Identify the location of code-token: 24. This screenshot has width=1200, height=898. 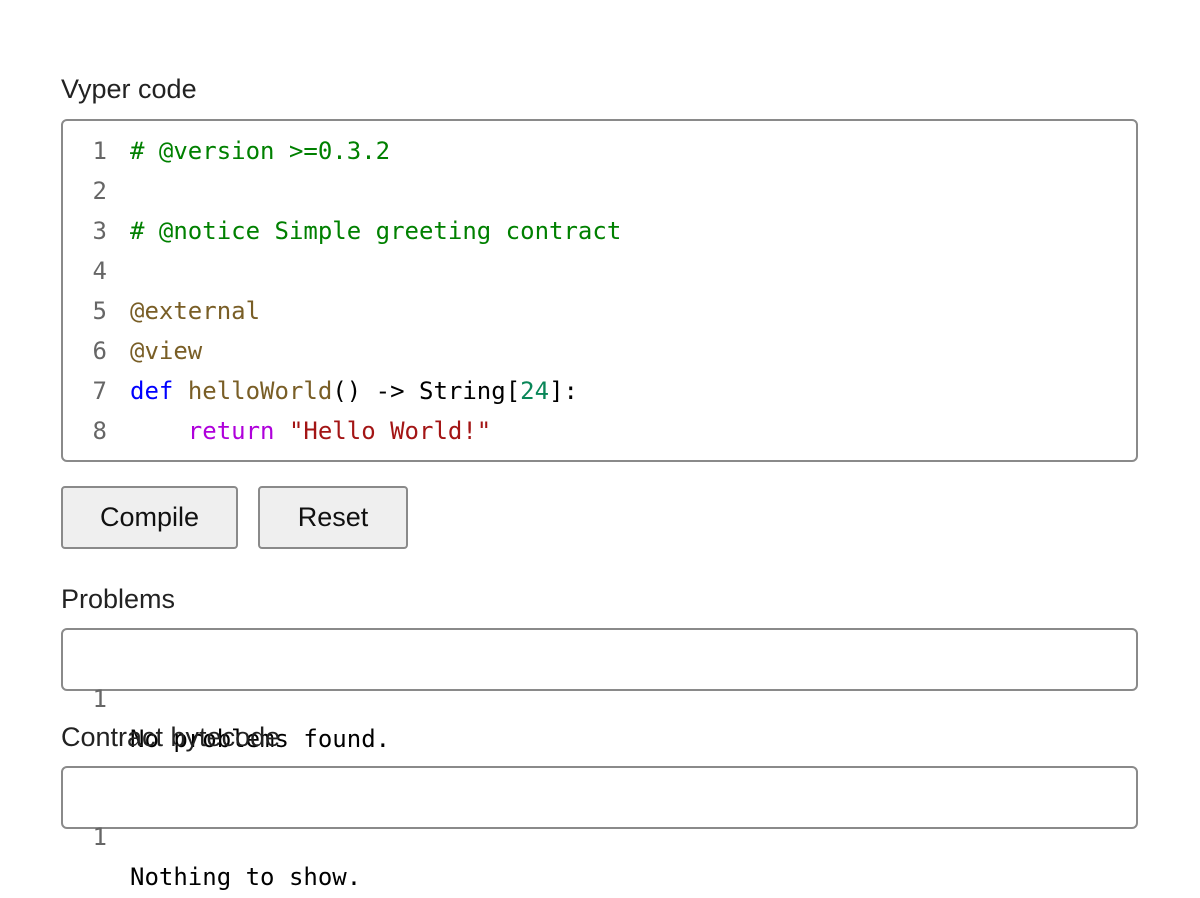
(535, 391).